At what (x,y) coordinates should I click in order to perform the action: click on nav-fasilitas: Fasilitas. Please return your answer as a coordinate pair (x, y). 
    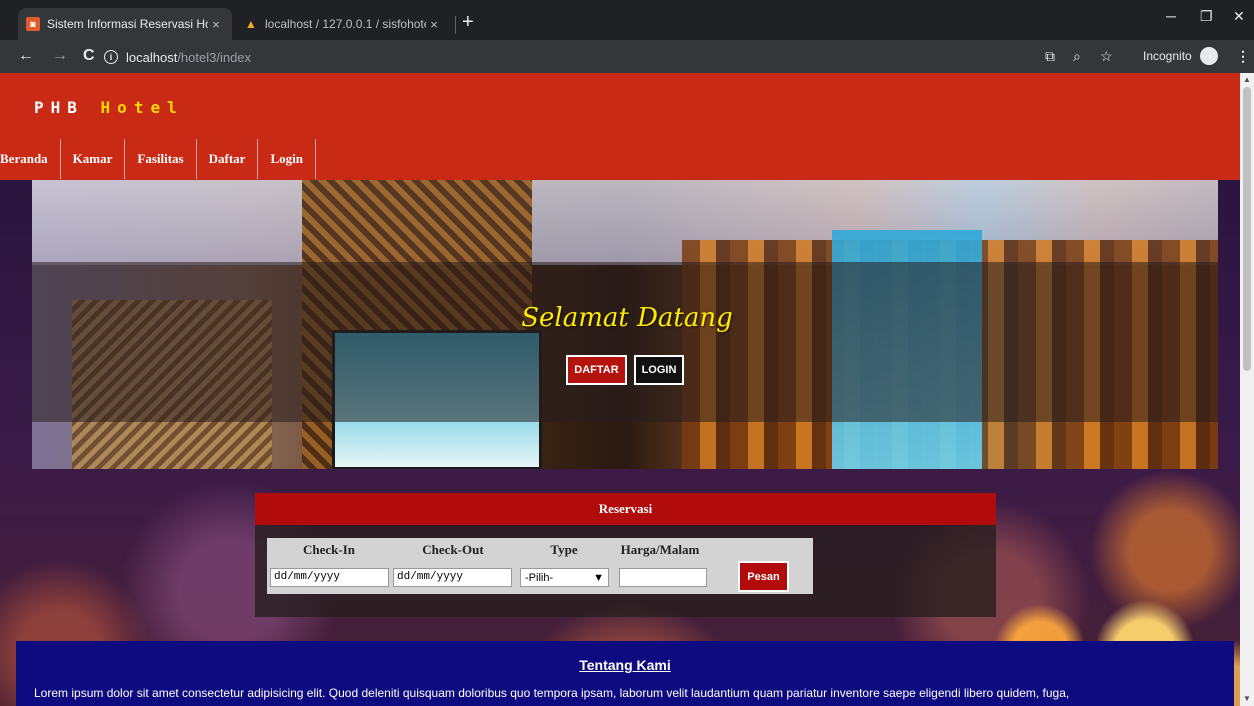
    Looking at the image, I should click on (161, 159).